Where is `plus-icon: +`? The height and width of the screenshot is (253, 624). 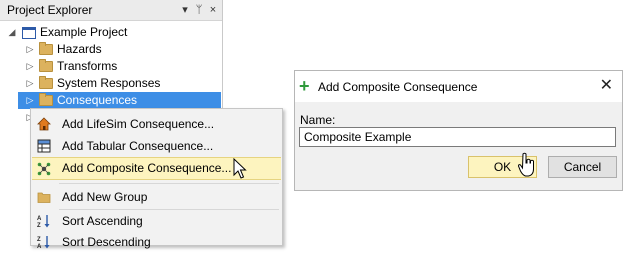 plus-icon: + is located at coordinates (304, 86).